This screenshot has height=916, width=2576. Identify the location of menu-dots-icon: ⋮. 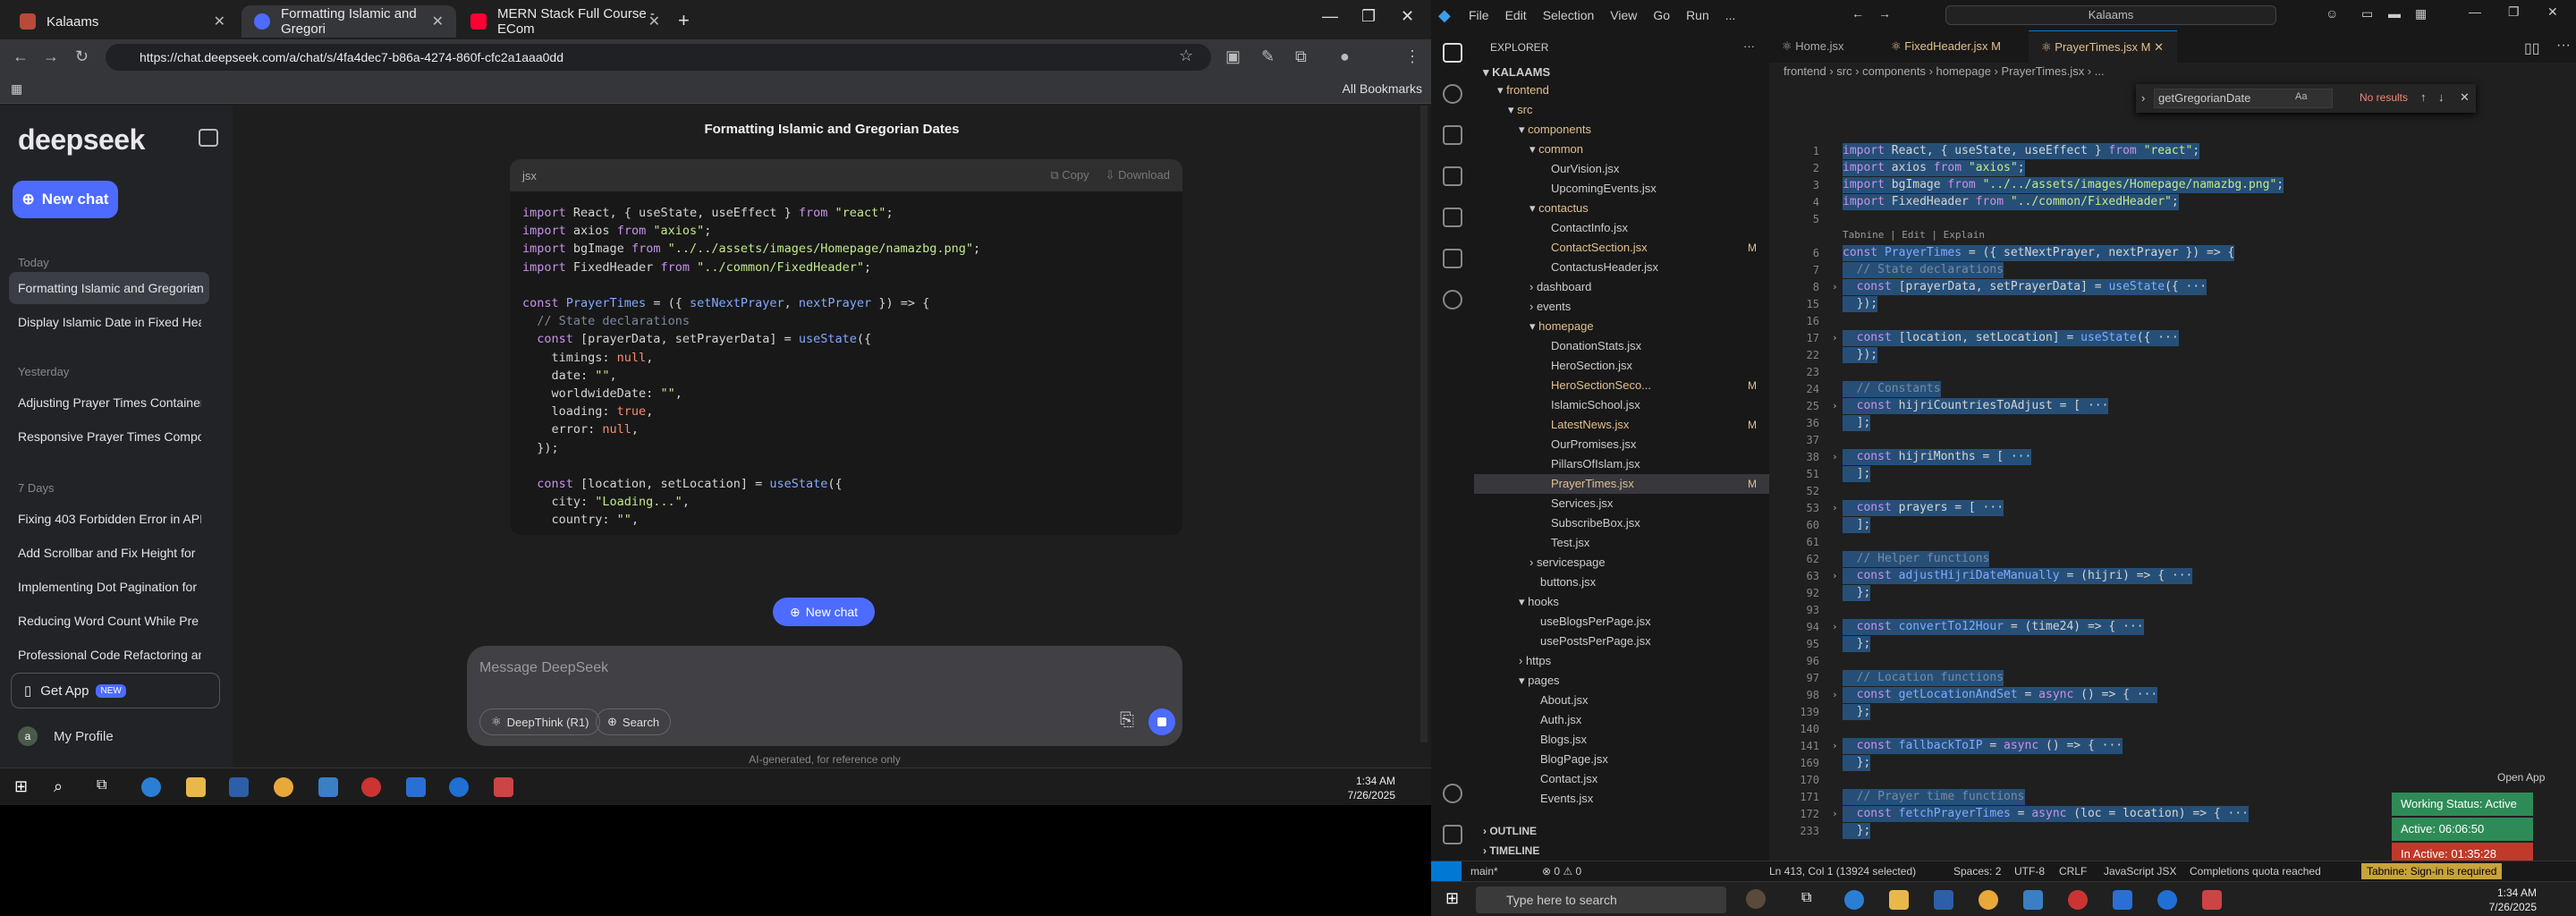
(1412, 56).